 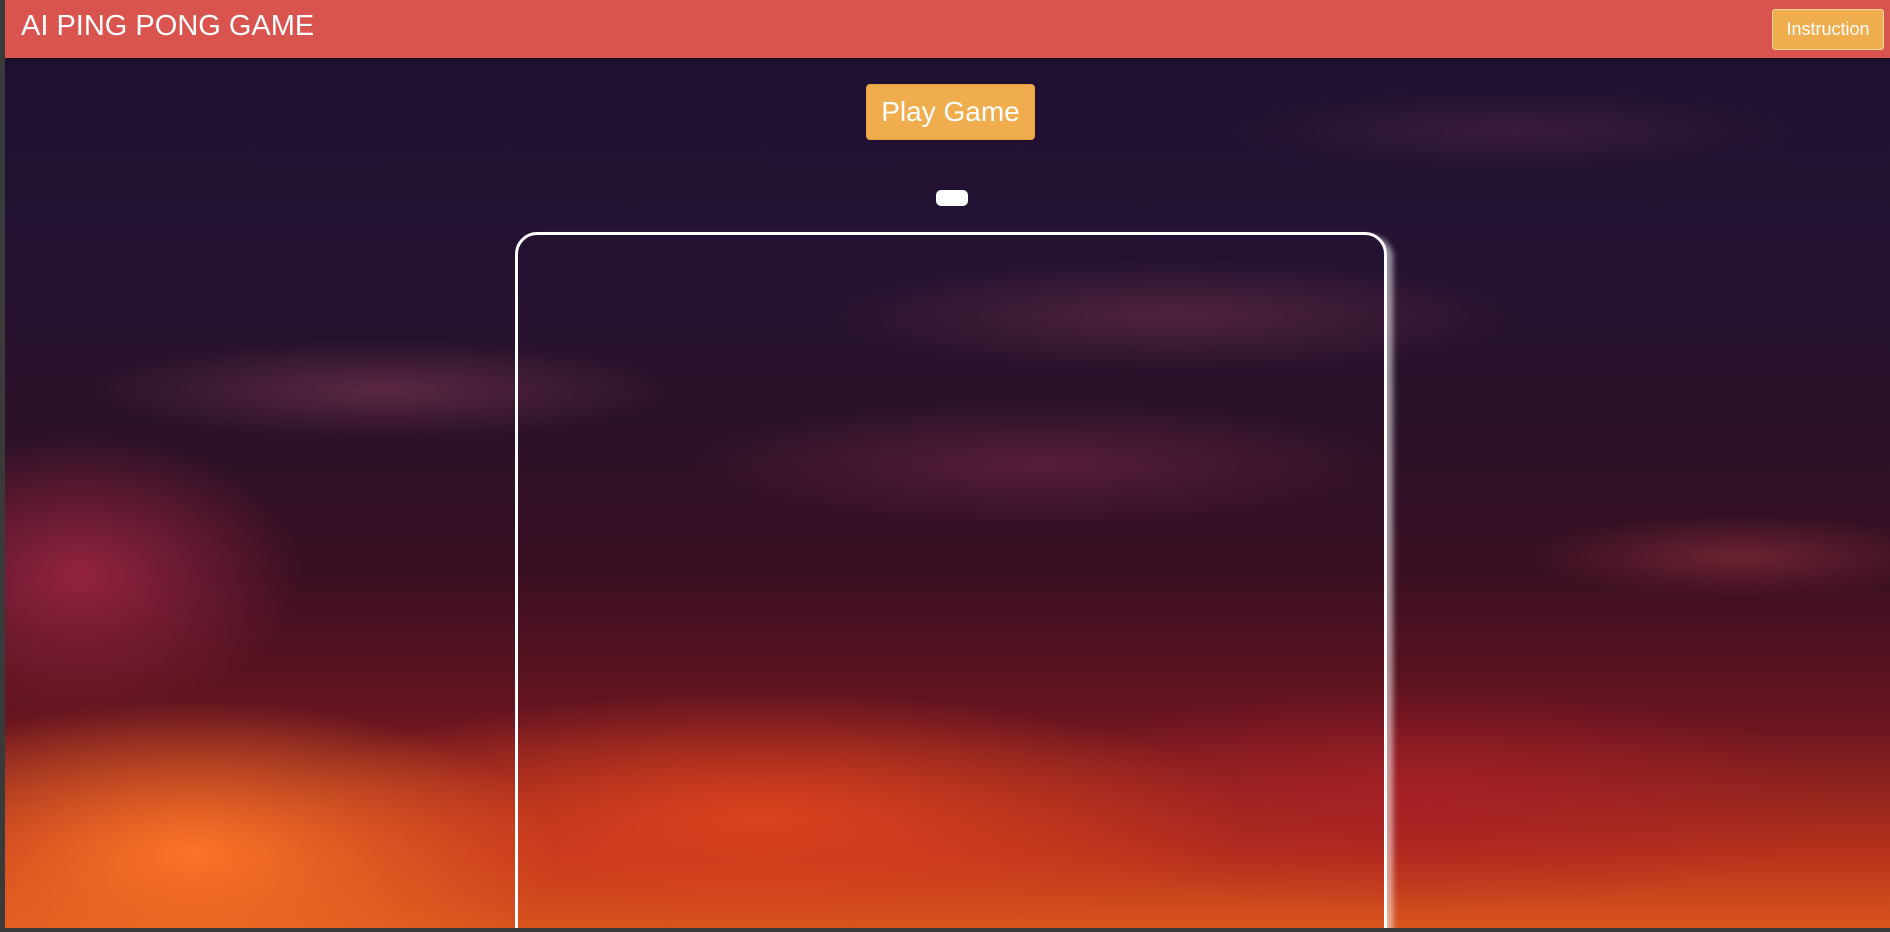 I want to click on ai-paddle, so click(x=952, y=198).